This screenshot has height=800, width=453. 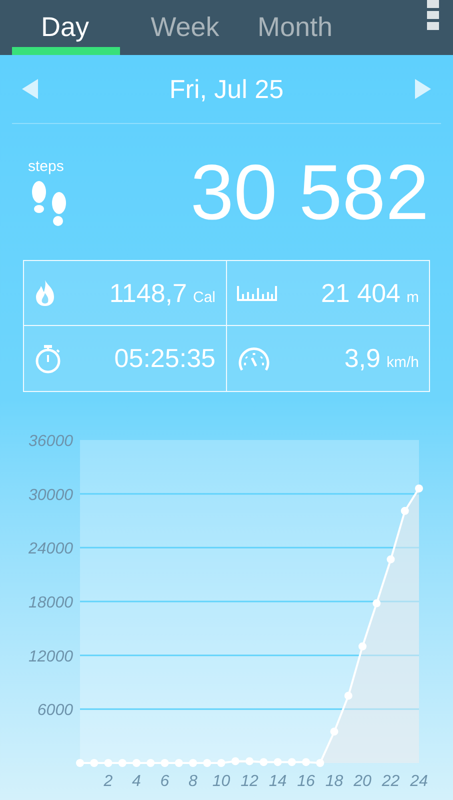 What do you see at coordinates (362, 358) in the screenshot?
I see `speed-value: 3,9` at bounding box center [362, 358].